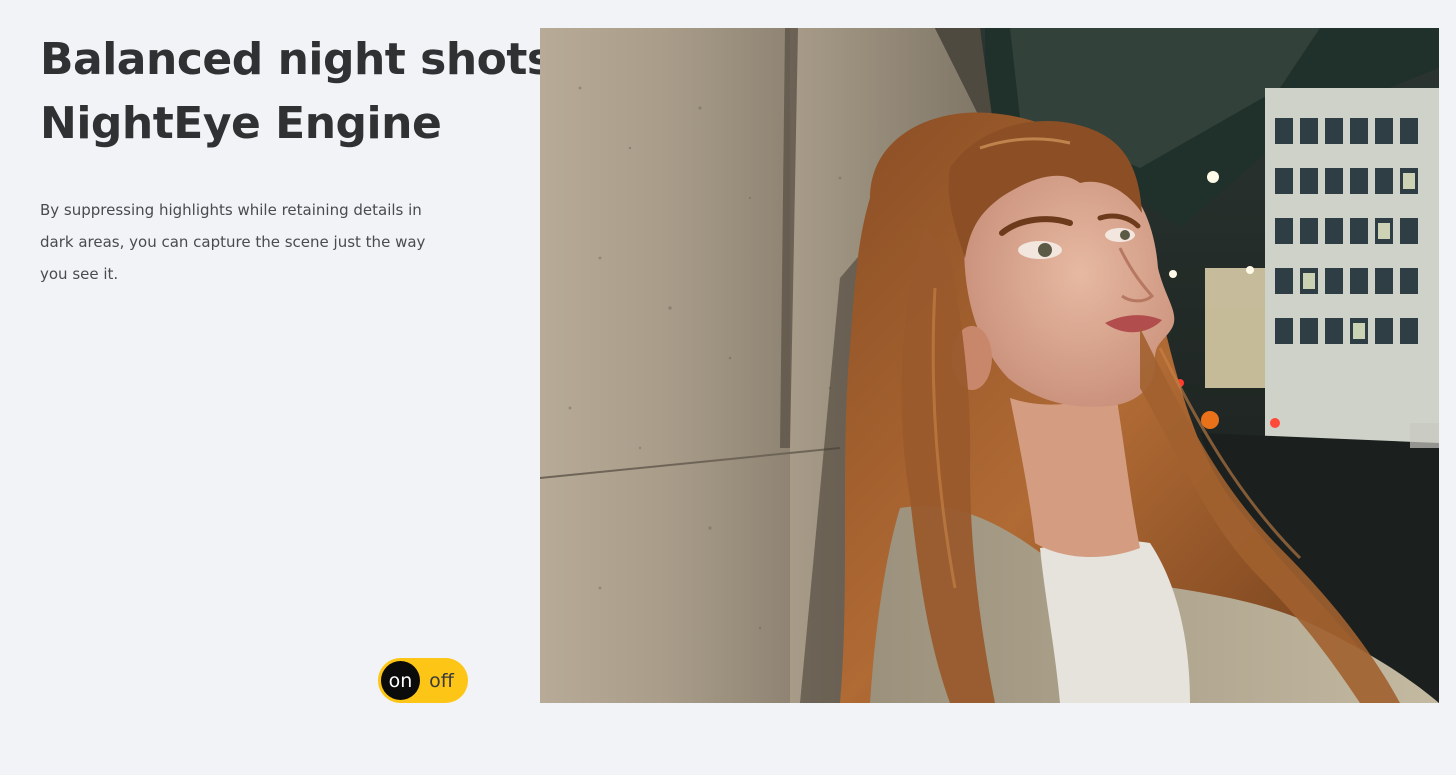 The height and width of the screenshot is (775, 1456). I want to click on stone-wall, so click(665, 365).